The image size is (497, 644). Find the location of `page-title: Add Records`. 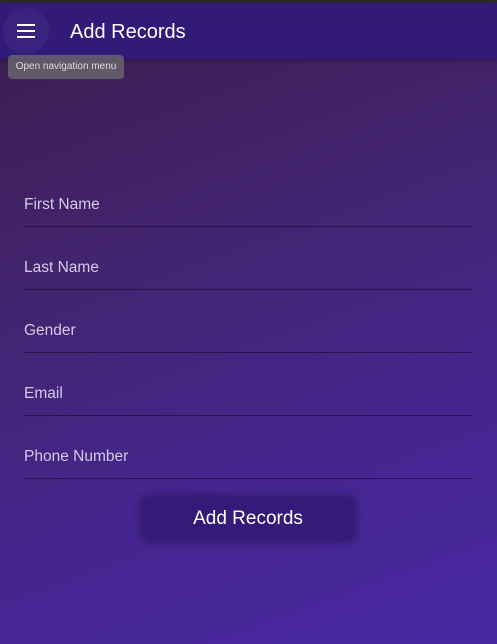

page-title: Add Records is located at coordinates (128, 32).